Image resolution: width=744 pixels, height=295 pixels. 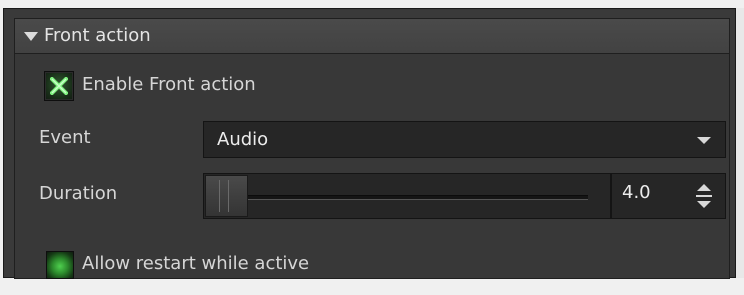 What do you see at coordinates (372, 36) in the screenshot?
I see `section-header-front-action: Front action` at bounding box center [372, 36].